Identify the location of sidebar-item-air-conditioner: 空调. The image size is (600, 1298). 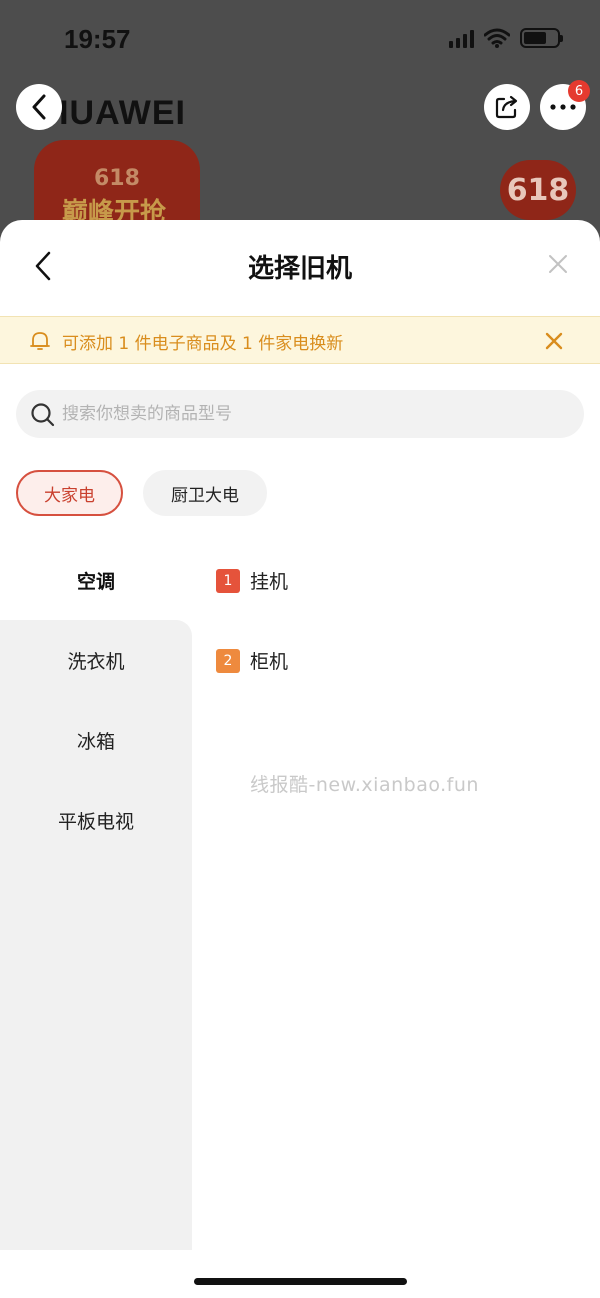
(96, 580).